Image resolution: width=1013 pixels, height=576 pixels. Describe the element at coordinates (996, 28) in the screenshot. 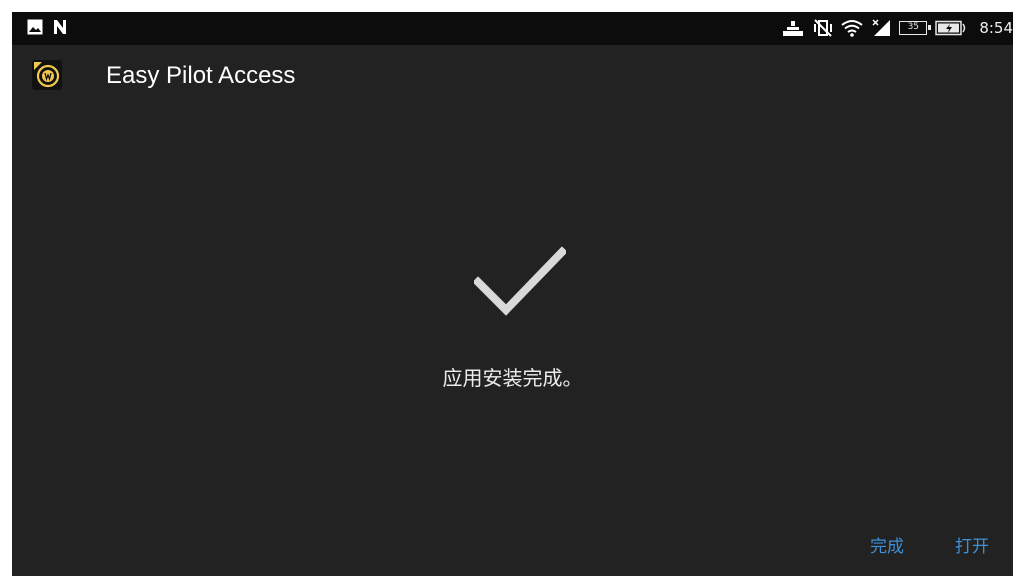

I see `status-time: 8:54` at that location.